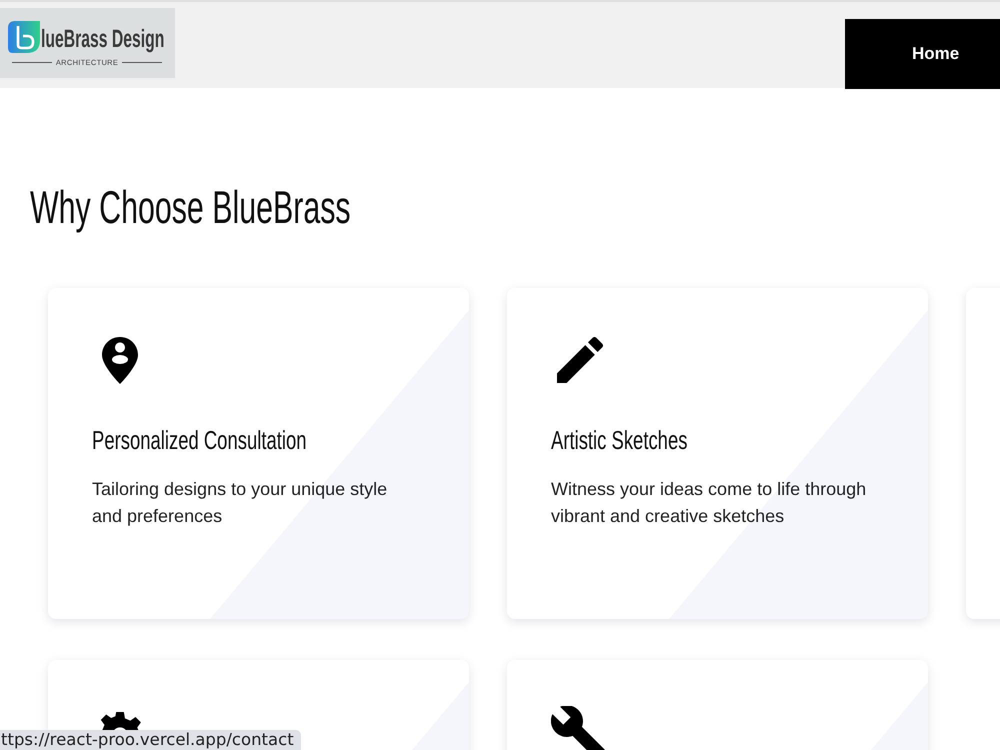 This screenshot has height=750, width=1000. I want to click on section-title: Why Choose BlueBrass, so click(190, 207).